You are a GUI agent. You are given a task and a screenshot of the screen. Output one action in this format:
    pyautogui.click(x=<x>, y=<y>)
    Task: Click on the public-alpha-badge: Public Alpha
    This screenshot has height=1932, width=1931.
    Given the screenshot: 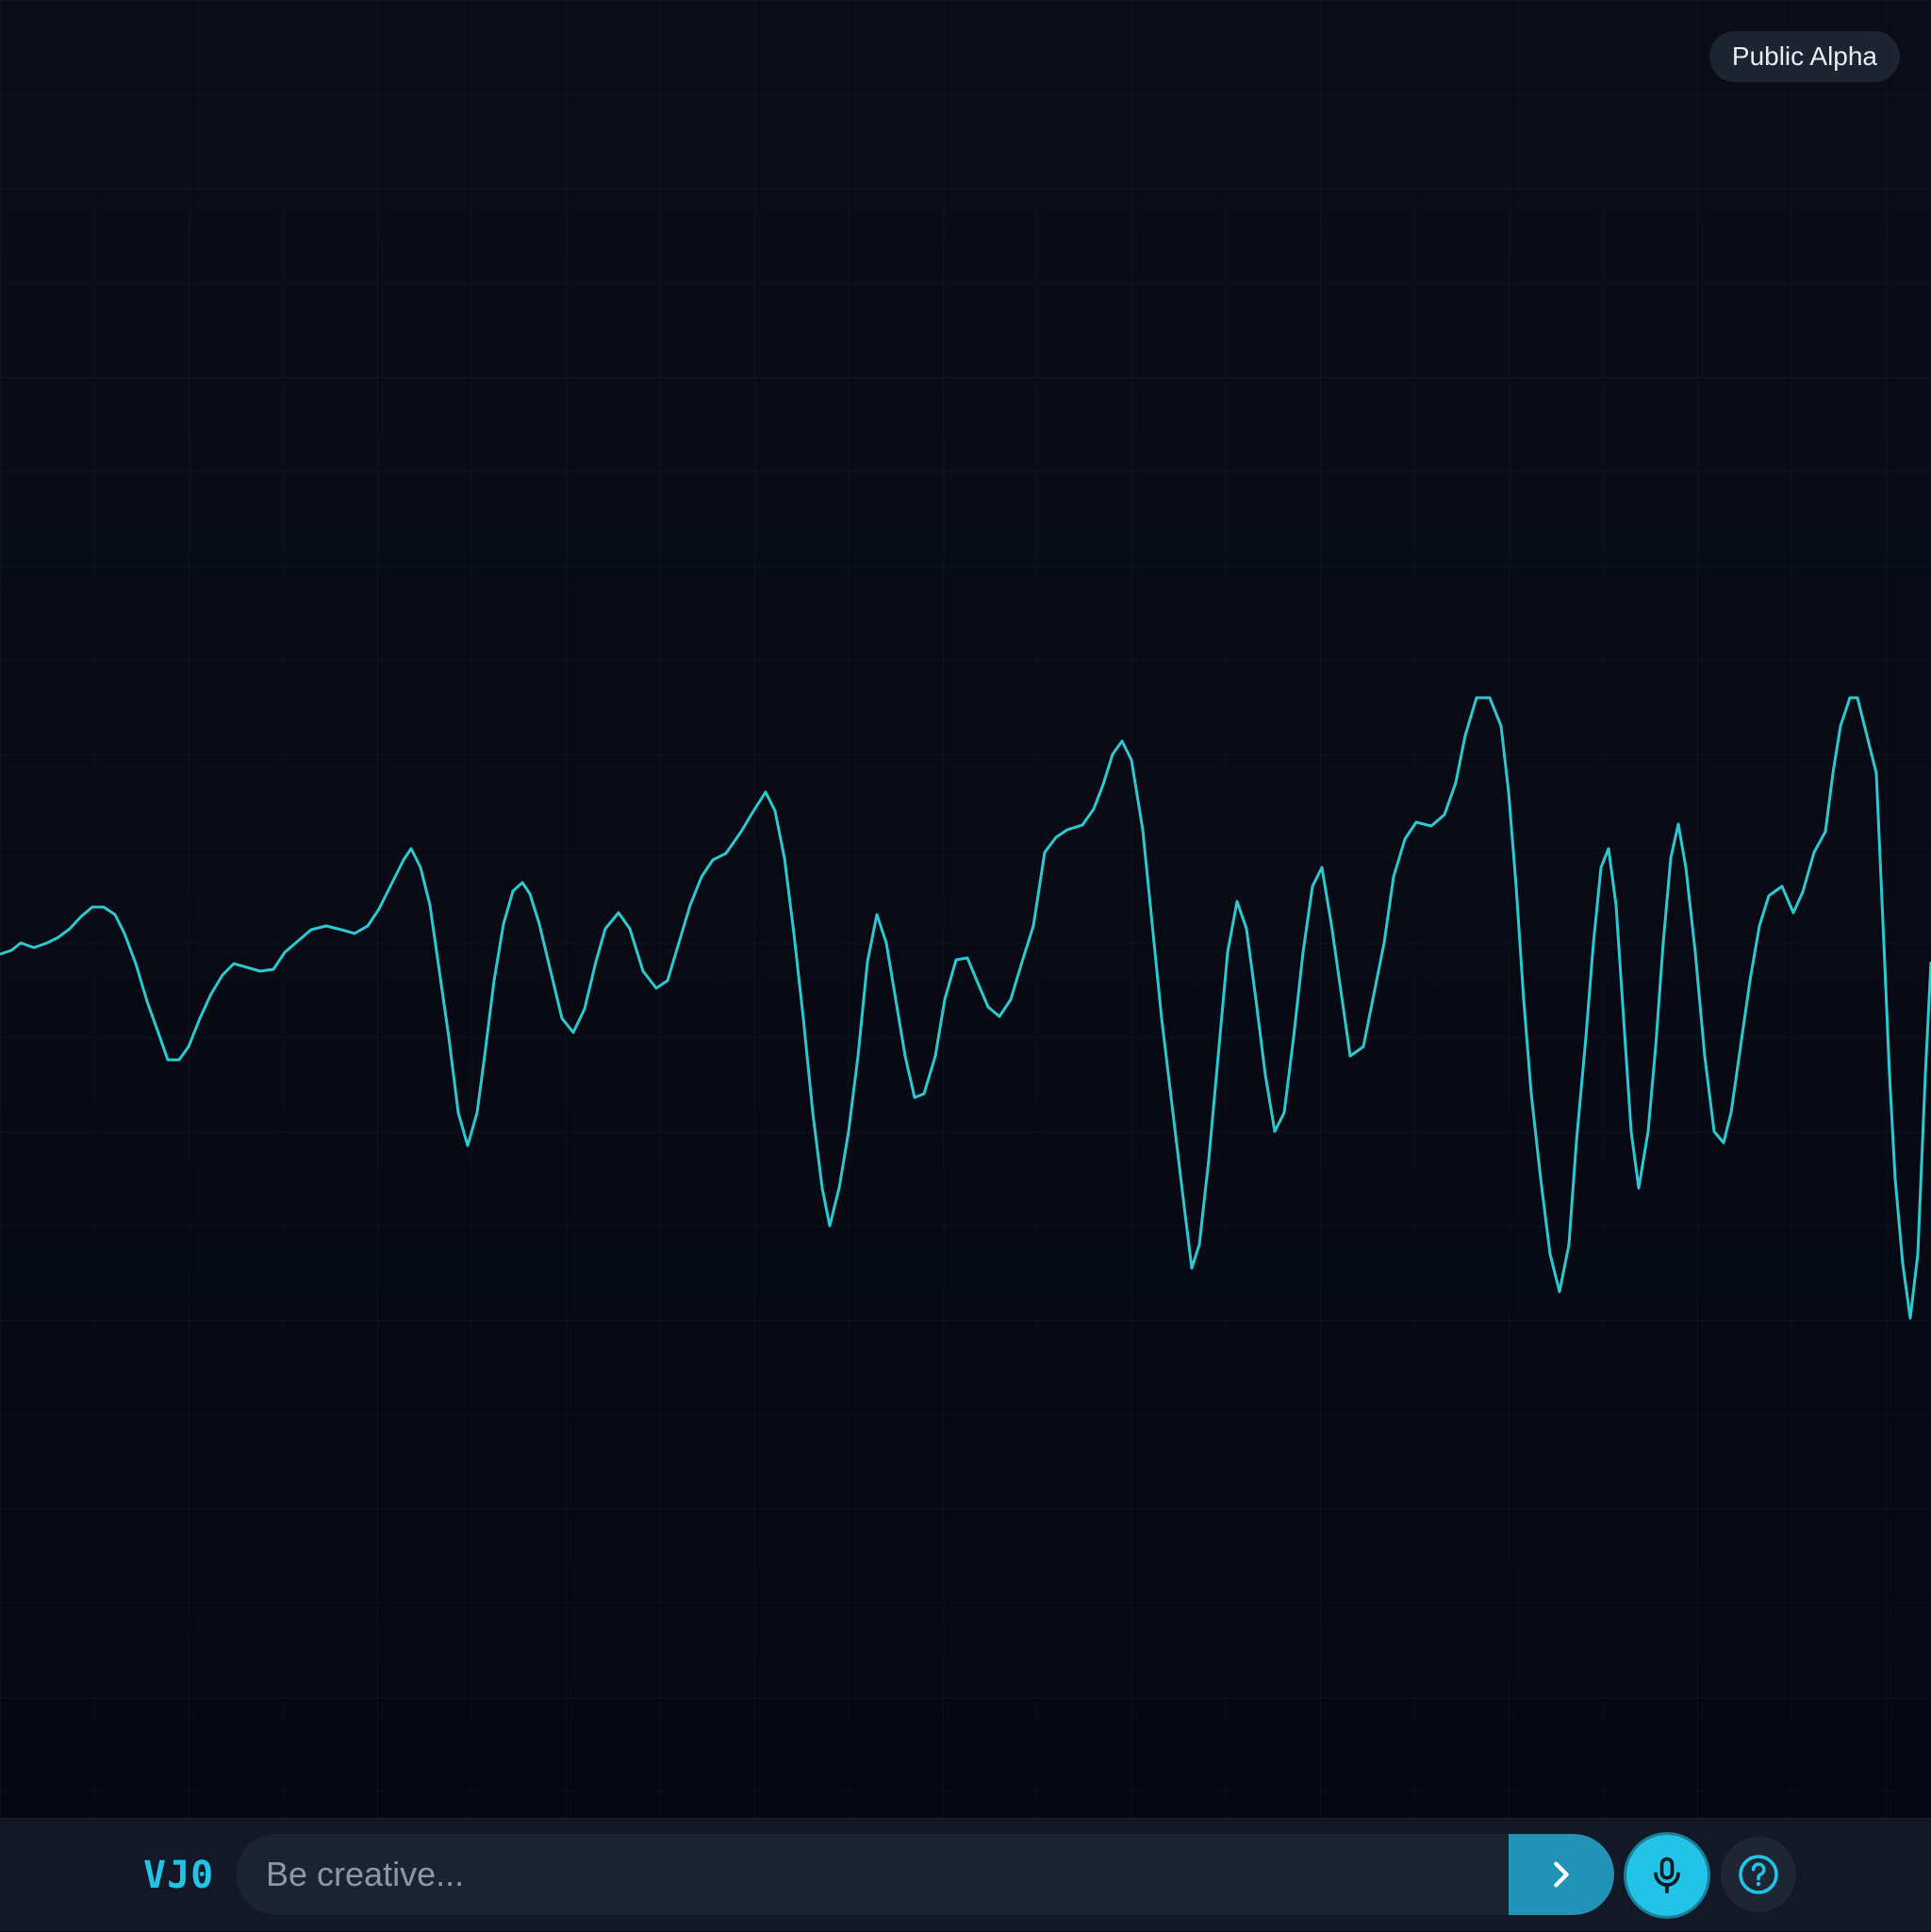 What is the action you would take?
    pyautogui.click(x=1804, y=56)
    